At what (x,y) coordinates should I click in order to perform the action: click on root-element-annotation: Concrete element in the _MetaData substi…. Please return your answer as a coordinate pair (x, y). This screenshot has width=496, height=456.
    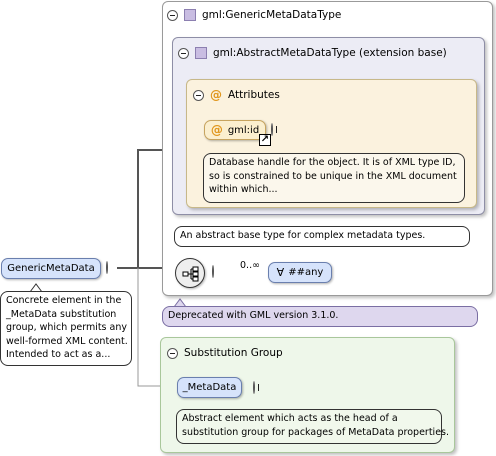
    Looking at the image, I should click on (66, 328).